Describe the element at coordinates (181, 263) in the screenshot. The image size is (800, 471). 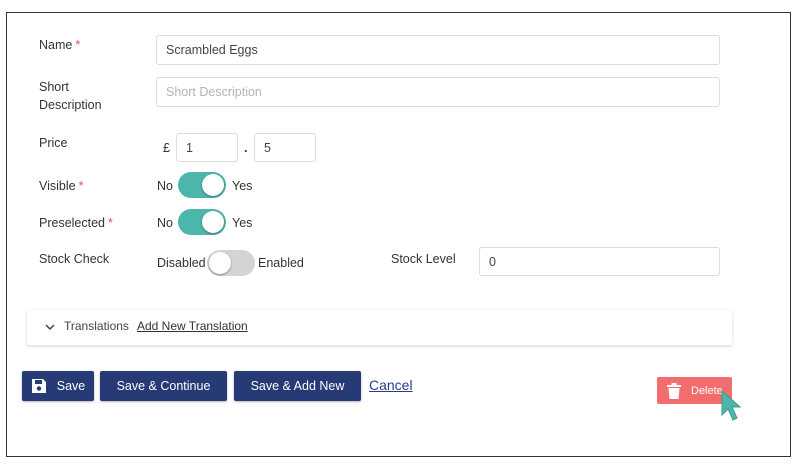
I see `stock-check-disabled-label: Disabled` at that location.